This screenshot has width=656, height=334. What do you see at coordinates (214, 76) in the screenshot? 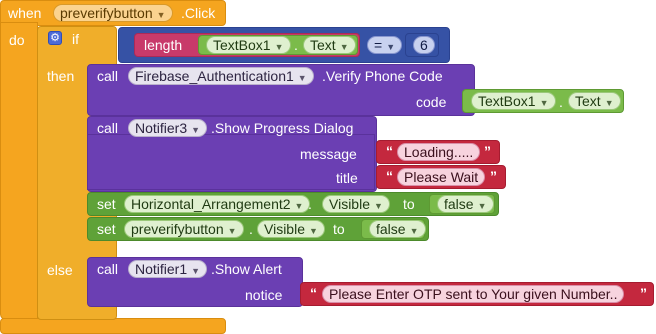
I see `verify-component-label: Firebase_Authentication1` at bounding box center [214, 76].